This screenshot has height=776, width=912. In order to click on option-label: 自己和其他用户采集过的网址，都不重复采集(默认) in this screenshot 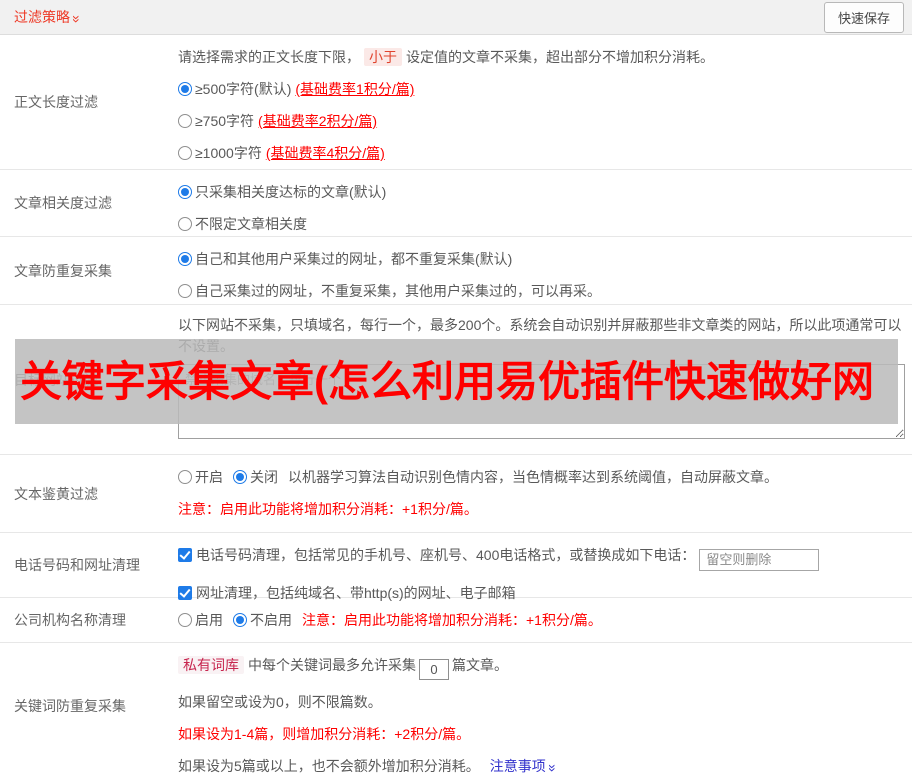, I will do `click(354, 259)`.